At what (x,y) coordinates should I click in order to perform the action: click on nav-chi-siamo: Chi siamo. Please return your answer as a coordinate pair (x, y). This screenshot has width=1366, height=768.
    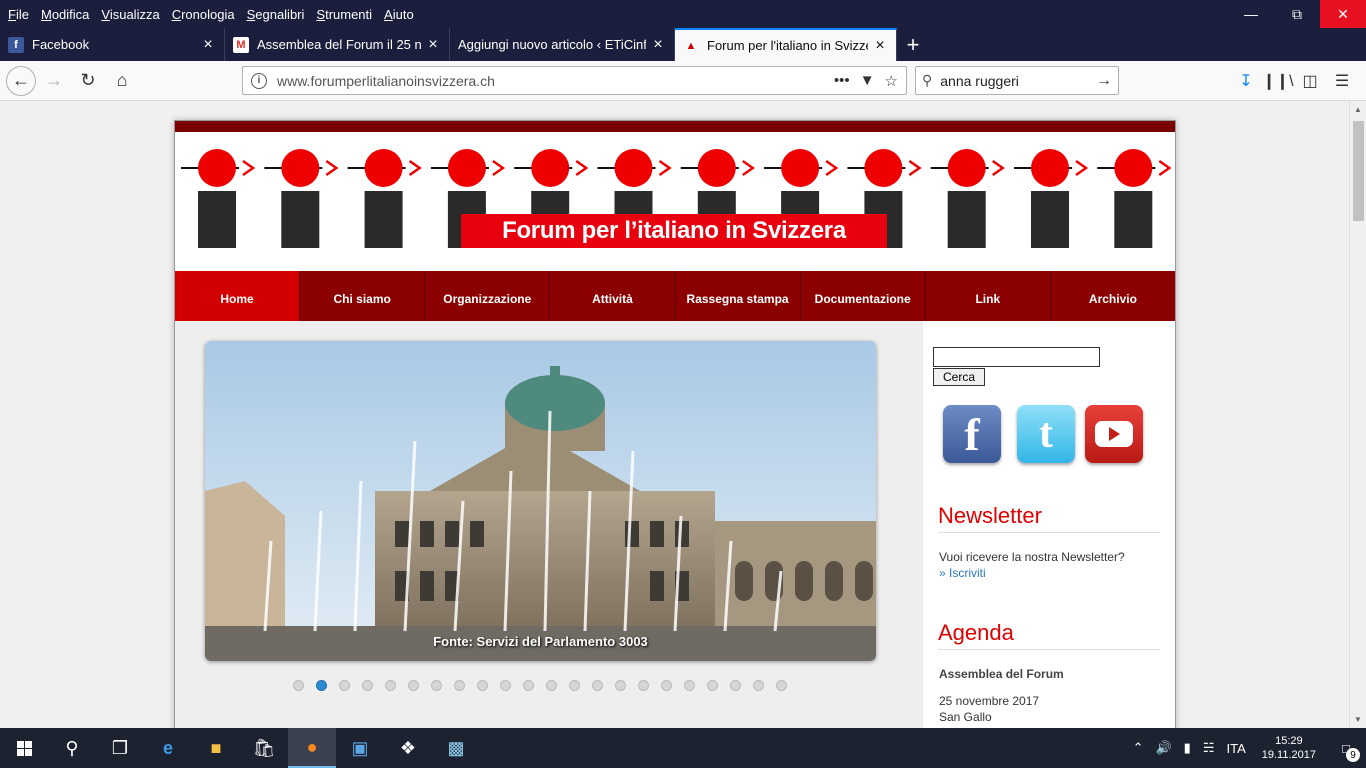
    Looking at the image, I should click on (363, 296).